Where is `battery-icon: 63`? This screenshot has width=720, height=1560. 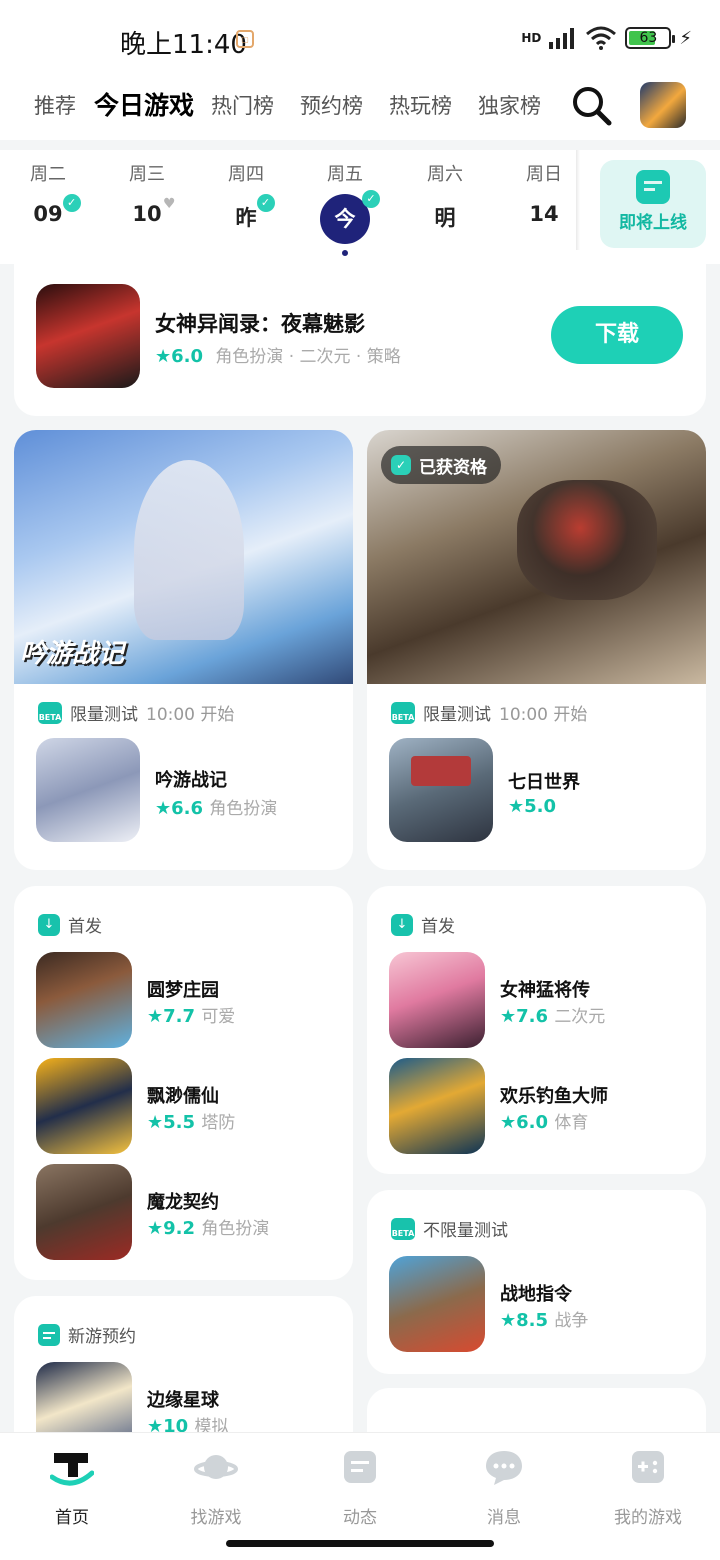
battery-icon: 63 is located at coordinates (650, 38).